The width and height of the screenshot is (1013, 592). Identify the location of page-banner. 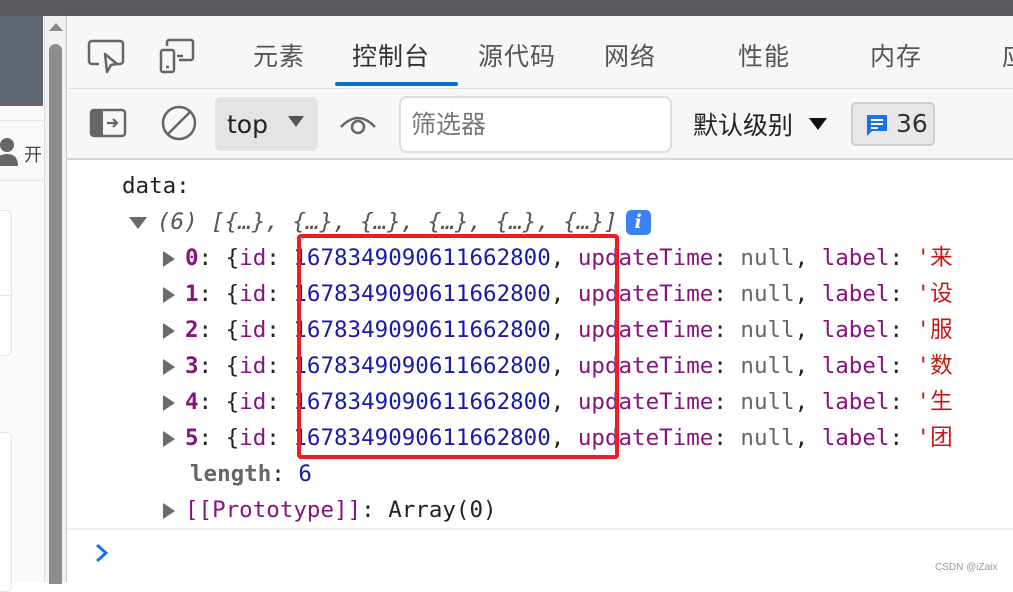
(21, 61).